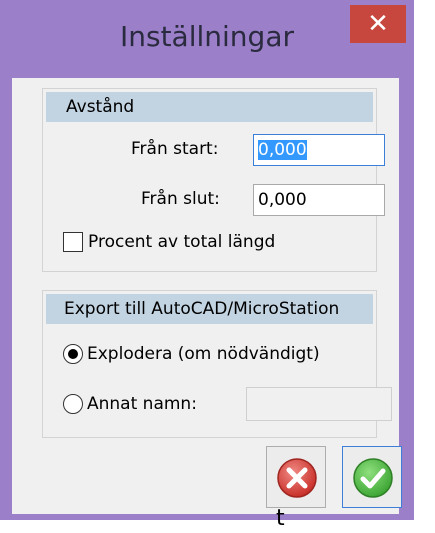 This screenshot has width=435, height=533. I want to click on other-name-field, so click(319, 404).